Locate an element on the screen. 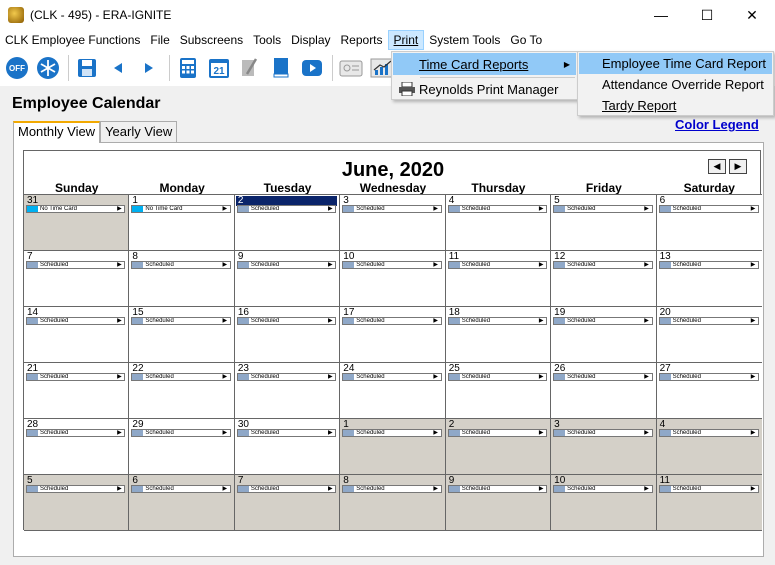 The height and width of the screenshot is (565, 775). calendar-day-cell: 15 Scheduled ▶ is located at coordinates (182, 335).